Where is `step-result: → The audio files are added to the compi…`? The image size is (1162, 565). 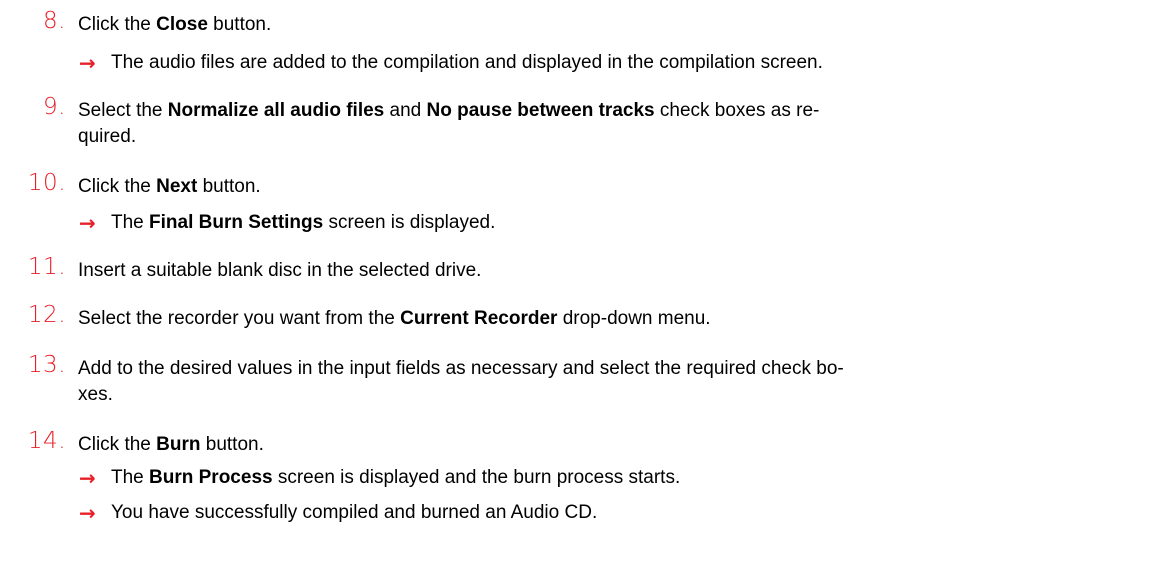 step-result: → The audio files are added to the compi… is located at coordinates (451, 63).